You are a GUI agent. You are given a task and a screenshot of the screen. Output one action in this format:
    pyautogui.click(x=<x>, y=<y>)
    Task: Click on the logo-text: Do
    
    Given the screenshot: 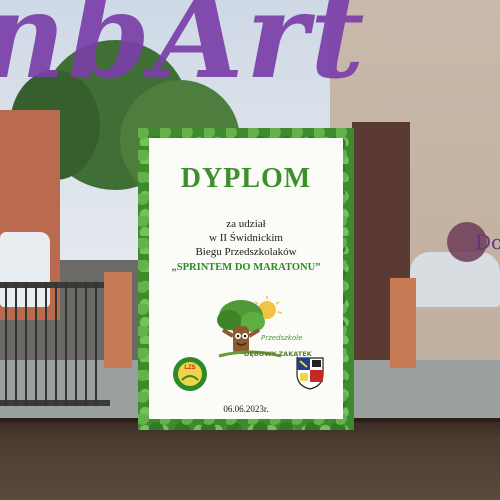 What is the action you would take?
    pyautogui.click(x=487, y=242)
    